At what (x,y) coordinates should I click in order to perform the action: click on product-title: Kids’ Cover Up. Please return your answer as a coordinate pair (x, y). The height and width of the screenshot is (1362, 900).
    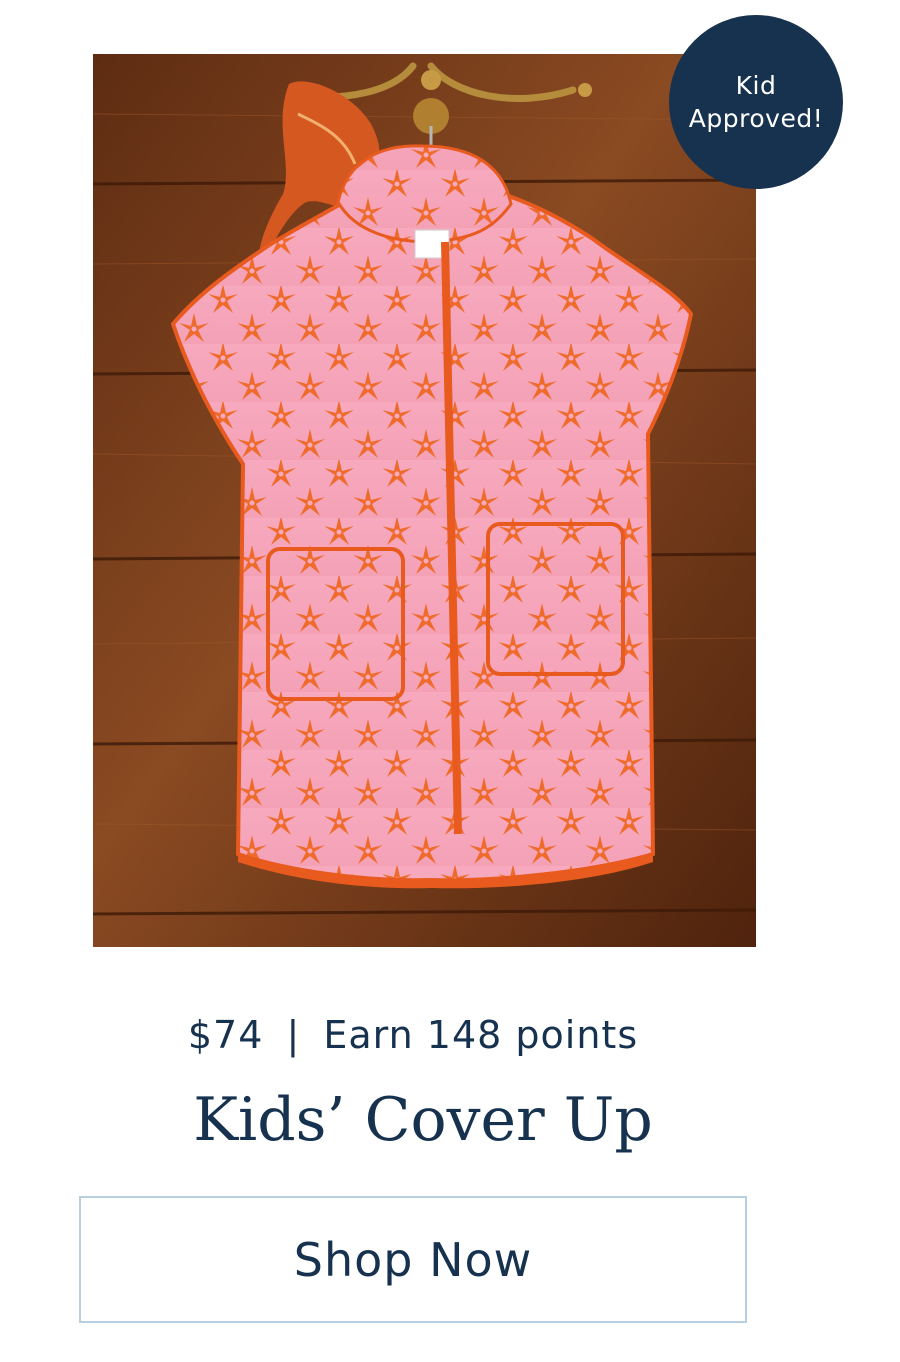
    Looking at the image, I should click on (423, 1120).